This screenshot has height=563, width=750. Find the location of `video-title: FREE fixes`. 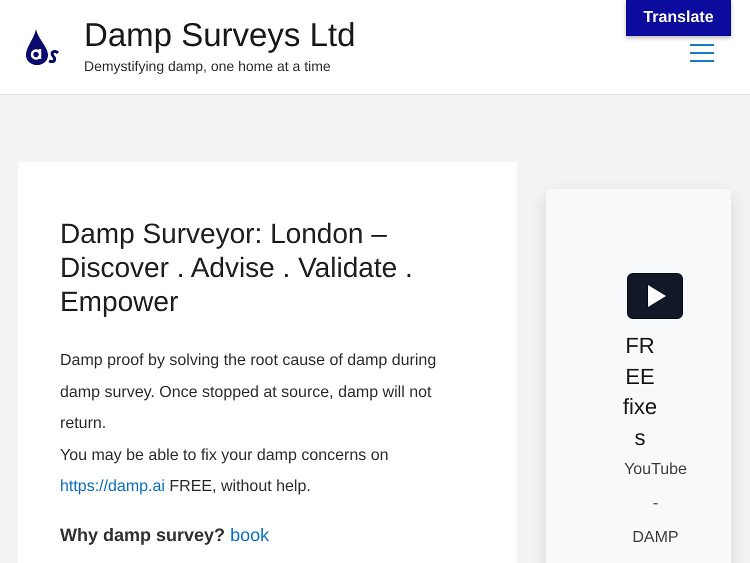

video-title: FREE fixes is located at coordinates (640, 392).